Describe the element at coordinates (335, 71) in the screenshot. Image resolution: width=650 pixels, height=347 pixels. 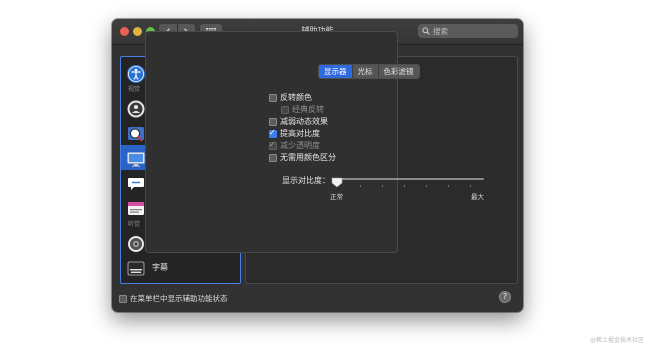
I see `tab-display: 显示器` at that location.